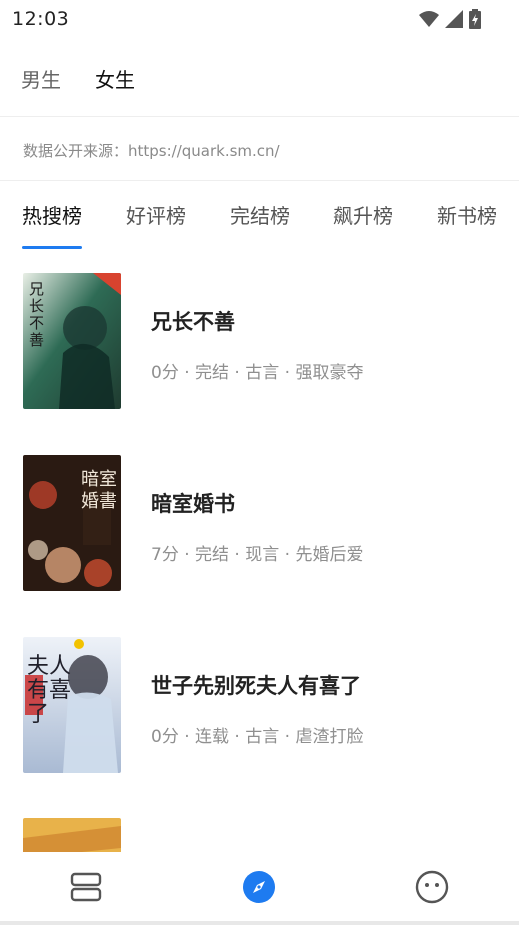 This screenshot has width=519, height=925. I want to click on book-meta: 0分 · 完结 · 古言 · 强取豪夺, so click(257, 373).